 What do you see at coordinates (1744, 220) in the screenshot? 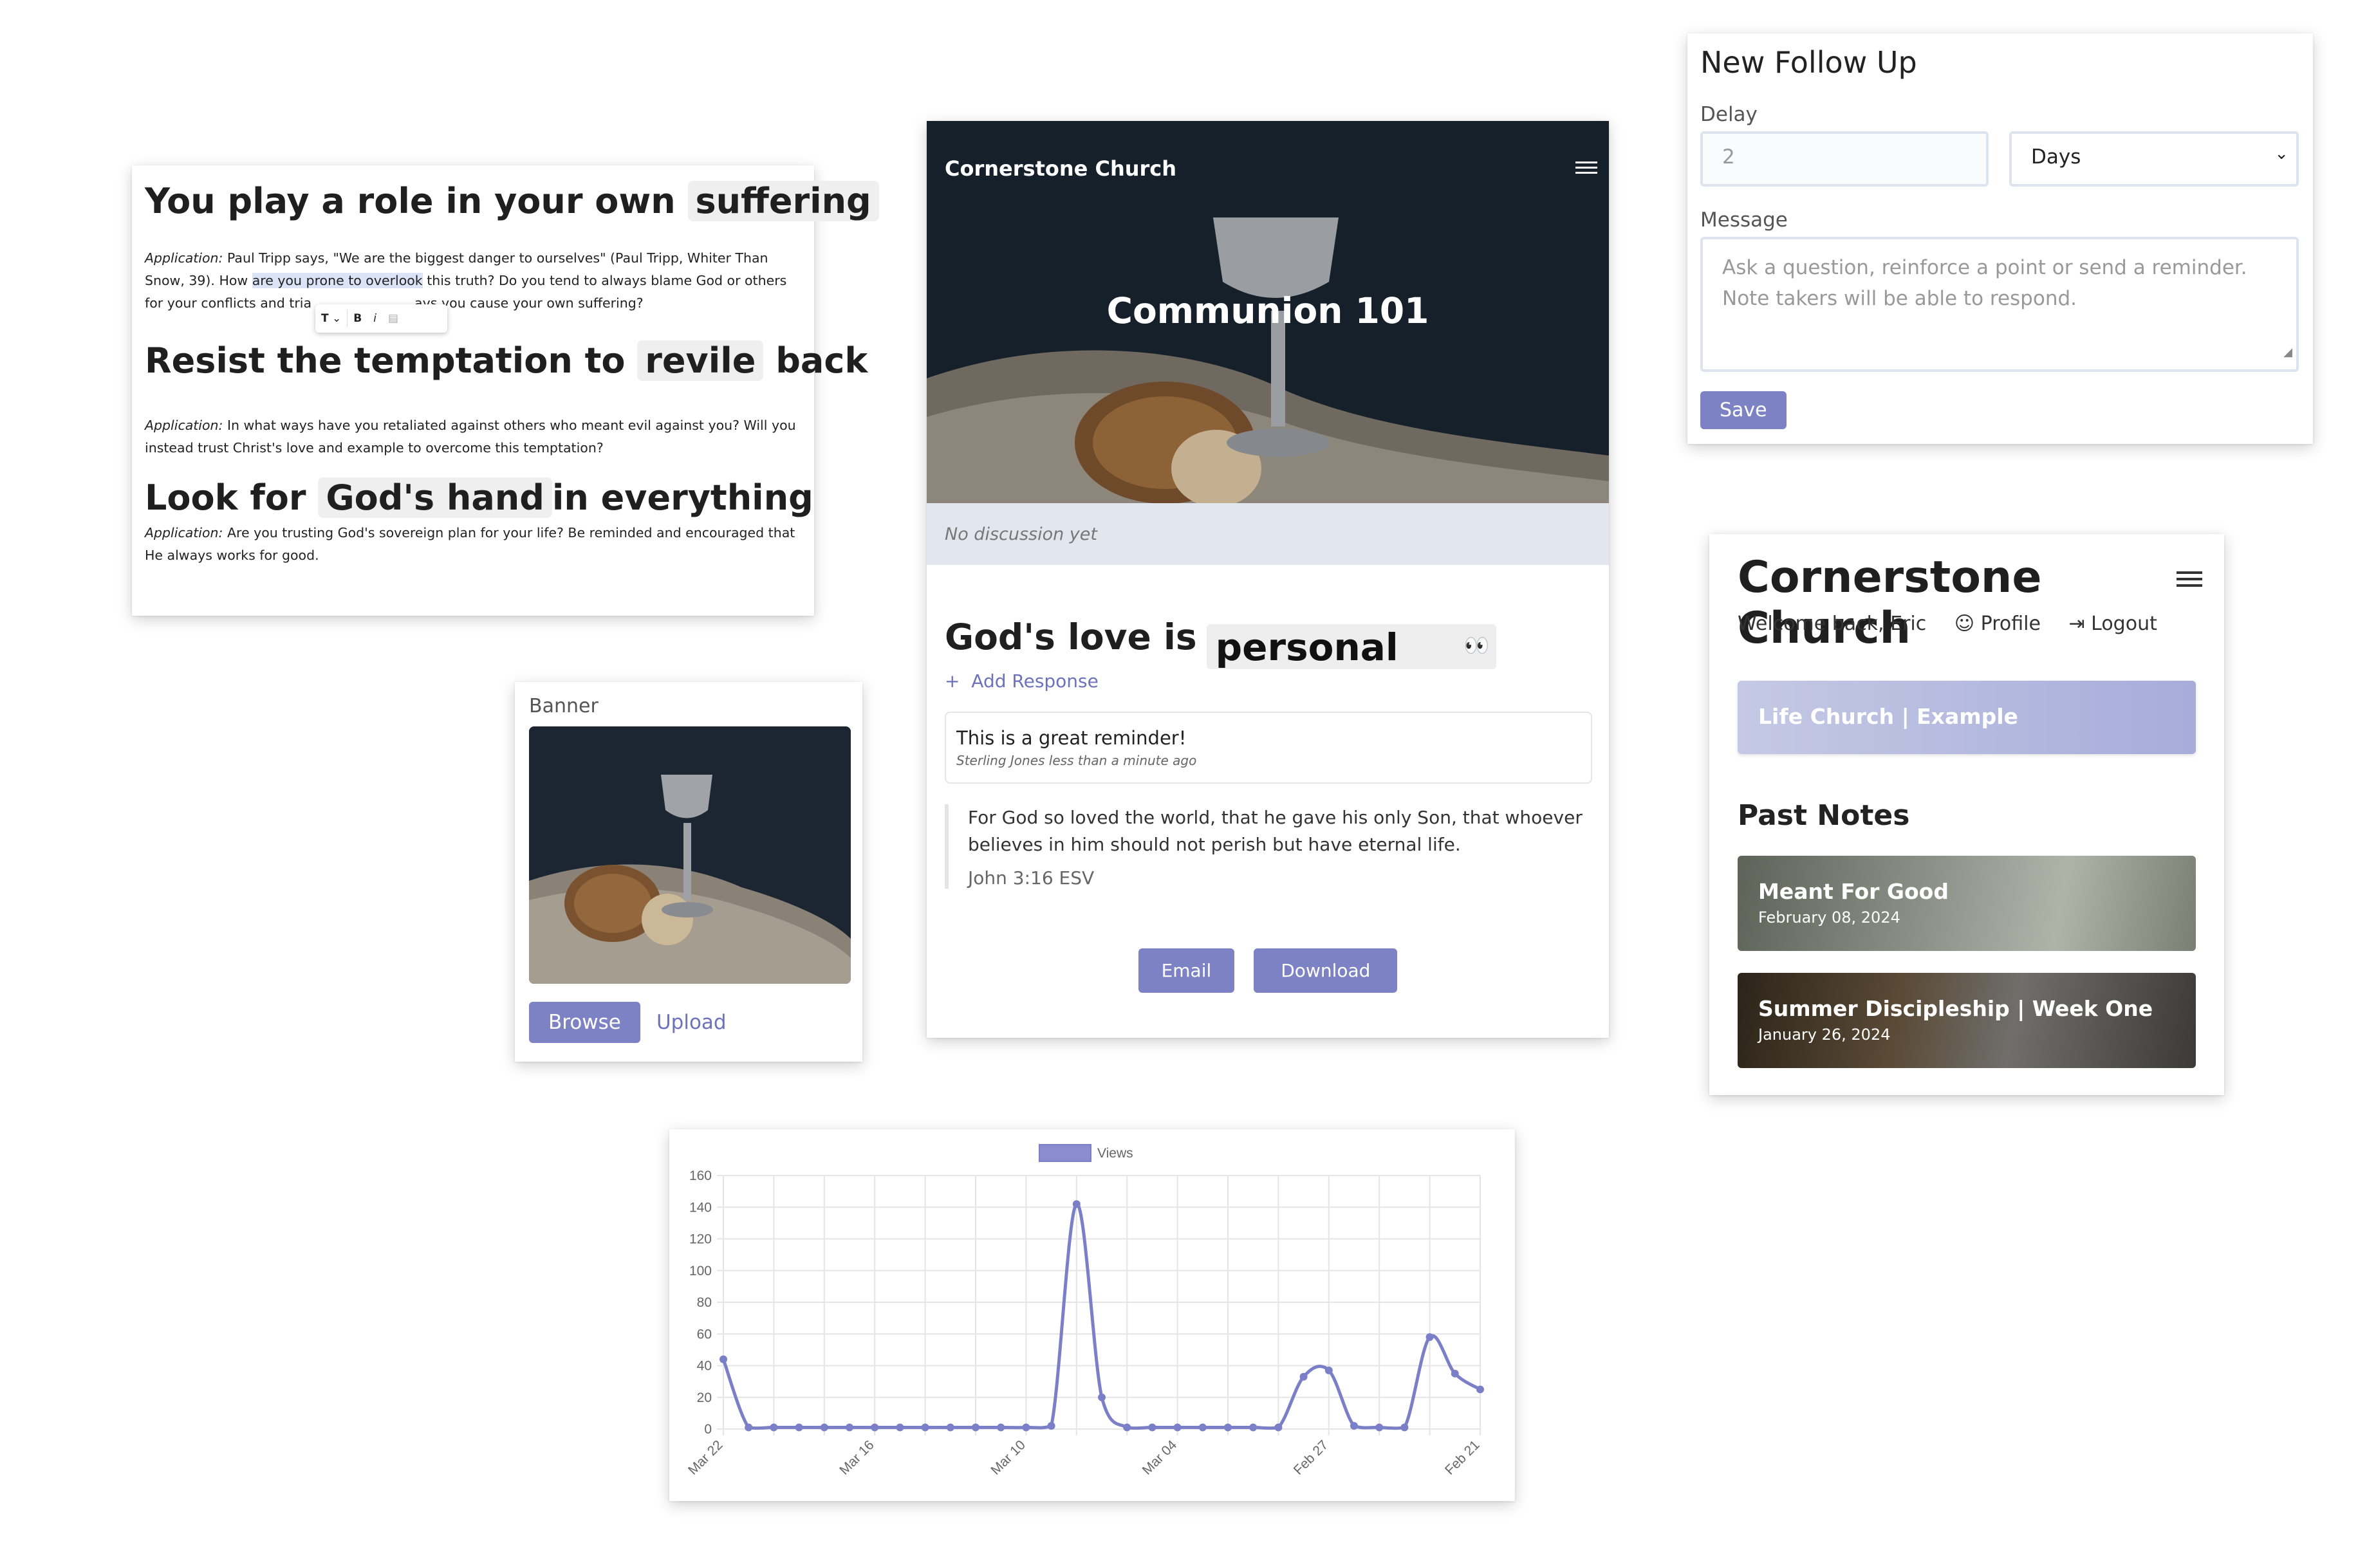
I see `message-label: Message` at bounding box center [1744, 220].